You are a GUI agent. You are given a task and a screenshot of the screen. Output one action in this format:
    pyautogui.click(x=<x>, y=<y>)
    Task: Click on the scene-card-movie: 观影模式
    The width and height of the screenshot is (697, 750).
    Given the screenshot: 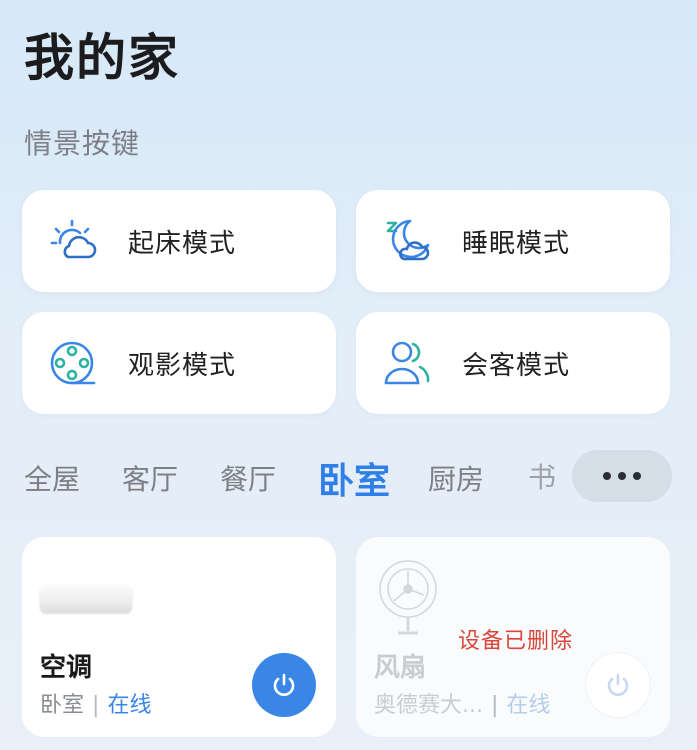 What is the action you would take?
    pyautogui.click(x=179, y=363)
    